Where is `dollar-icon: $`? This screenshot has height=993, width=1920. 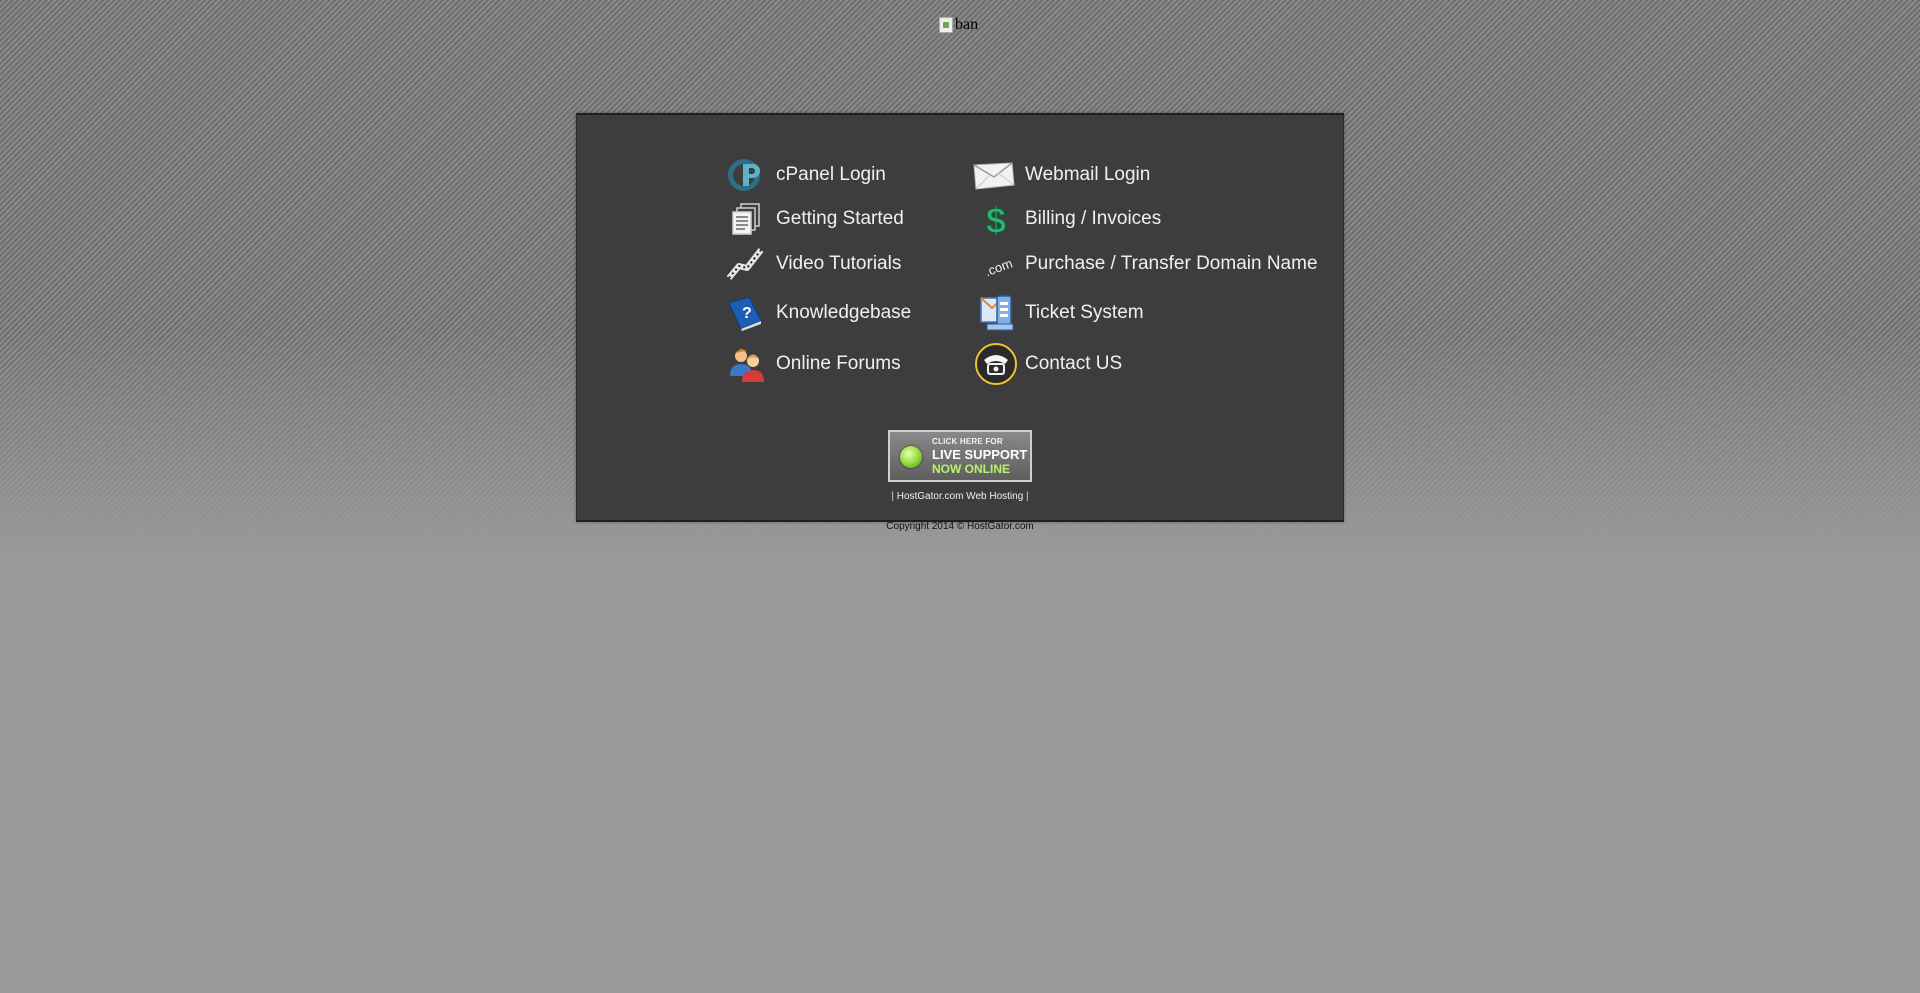 dollar-icon: $ is located at coordinates (998, 219).